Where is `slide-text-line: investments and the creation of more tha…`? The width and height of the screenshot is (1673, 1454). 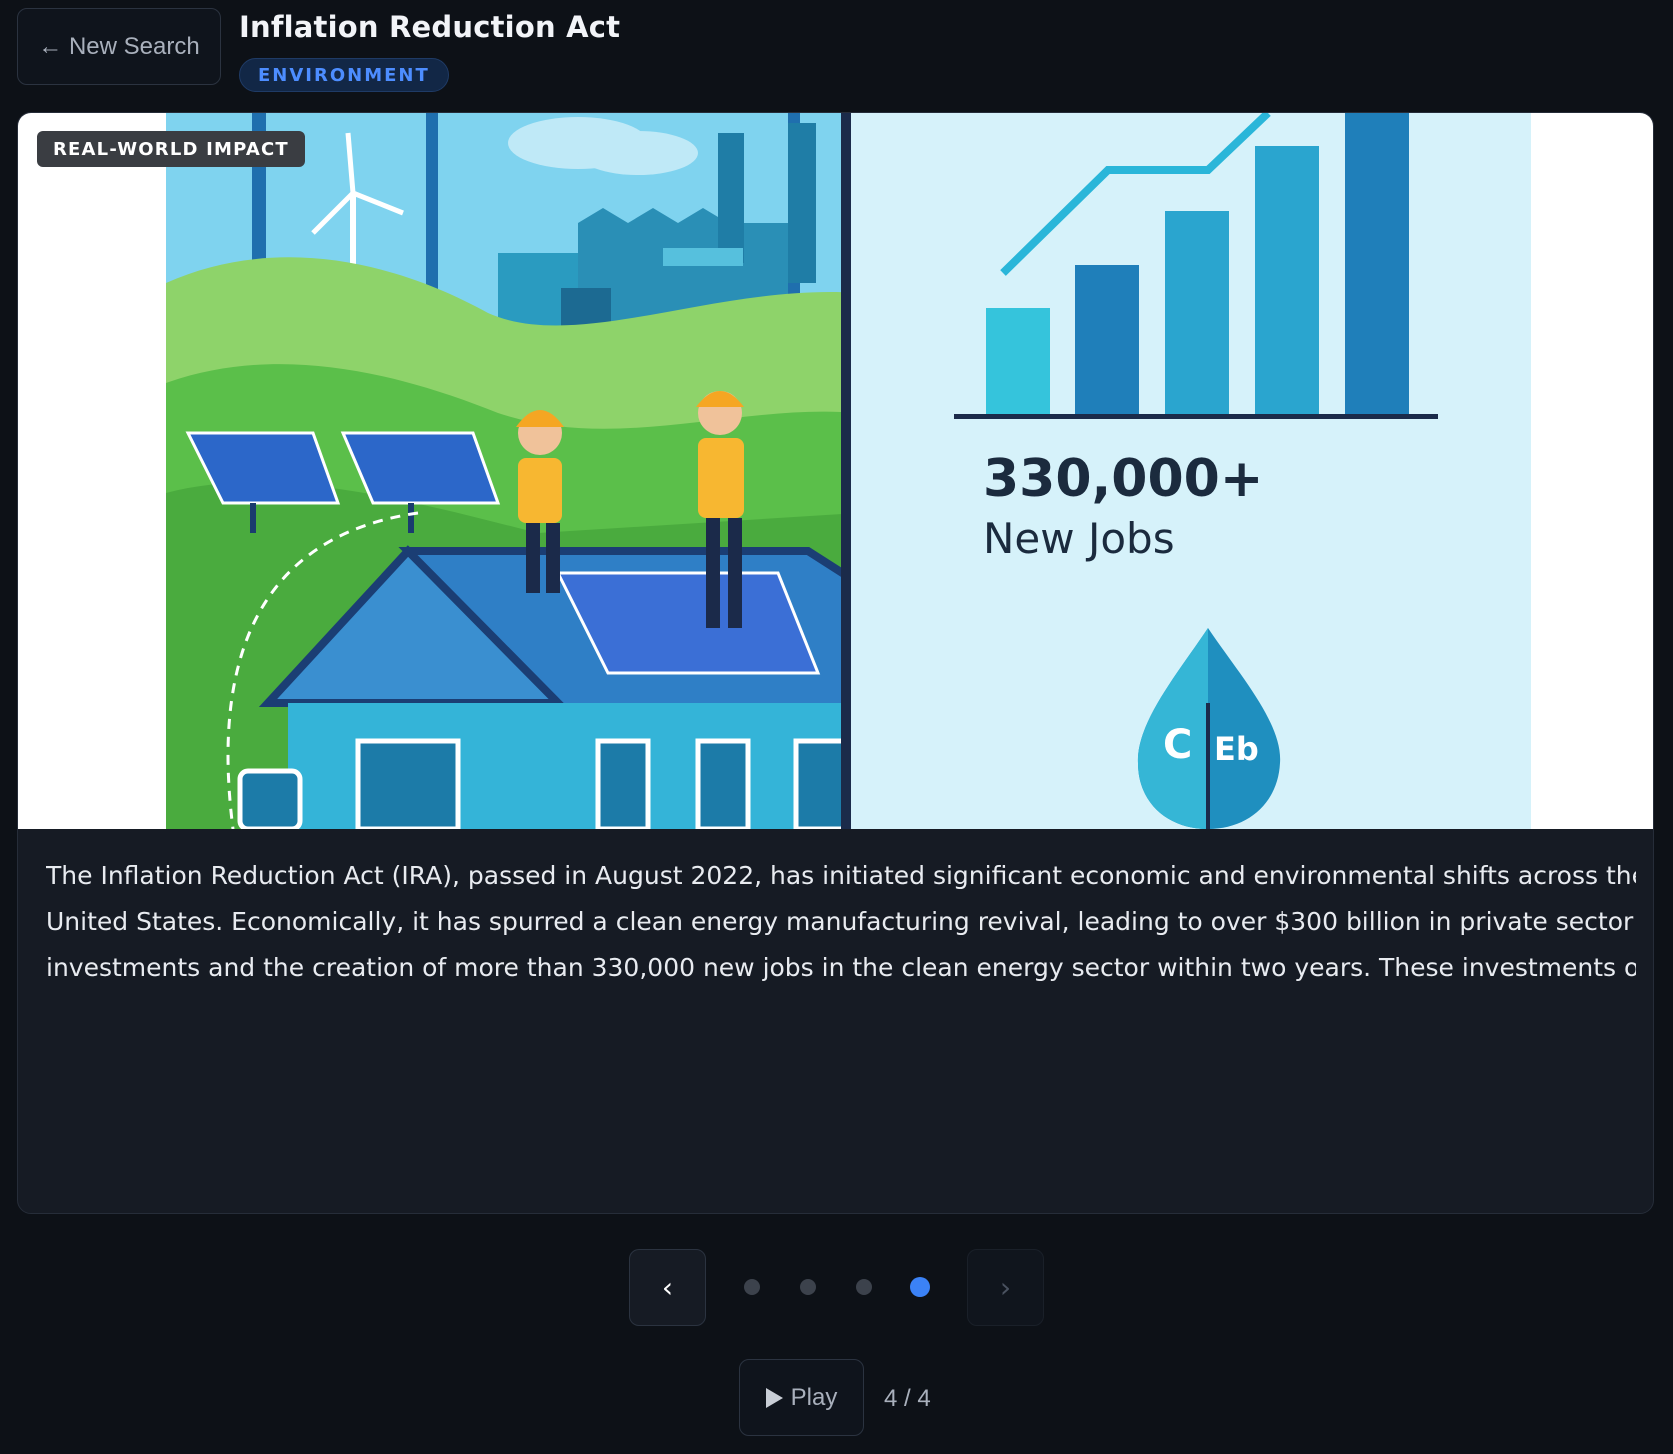 slide-text-line: investments and the creation of more tha… is located at coordinates (841, 967).